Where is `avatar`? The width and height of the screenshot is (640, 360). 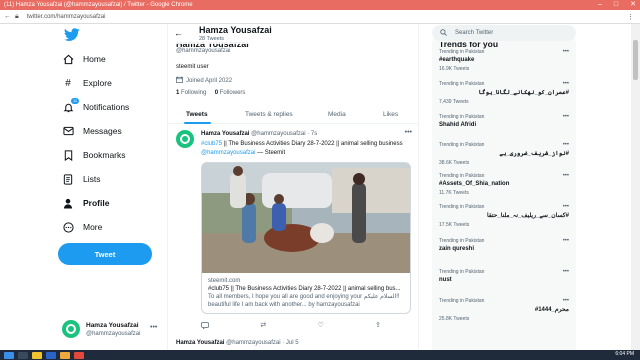 avatar is located at coordinates (185, 139).